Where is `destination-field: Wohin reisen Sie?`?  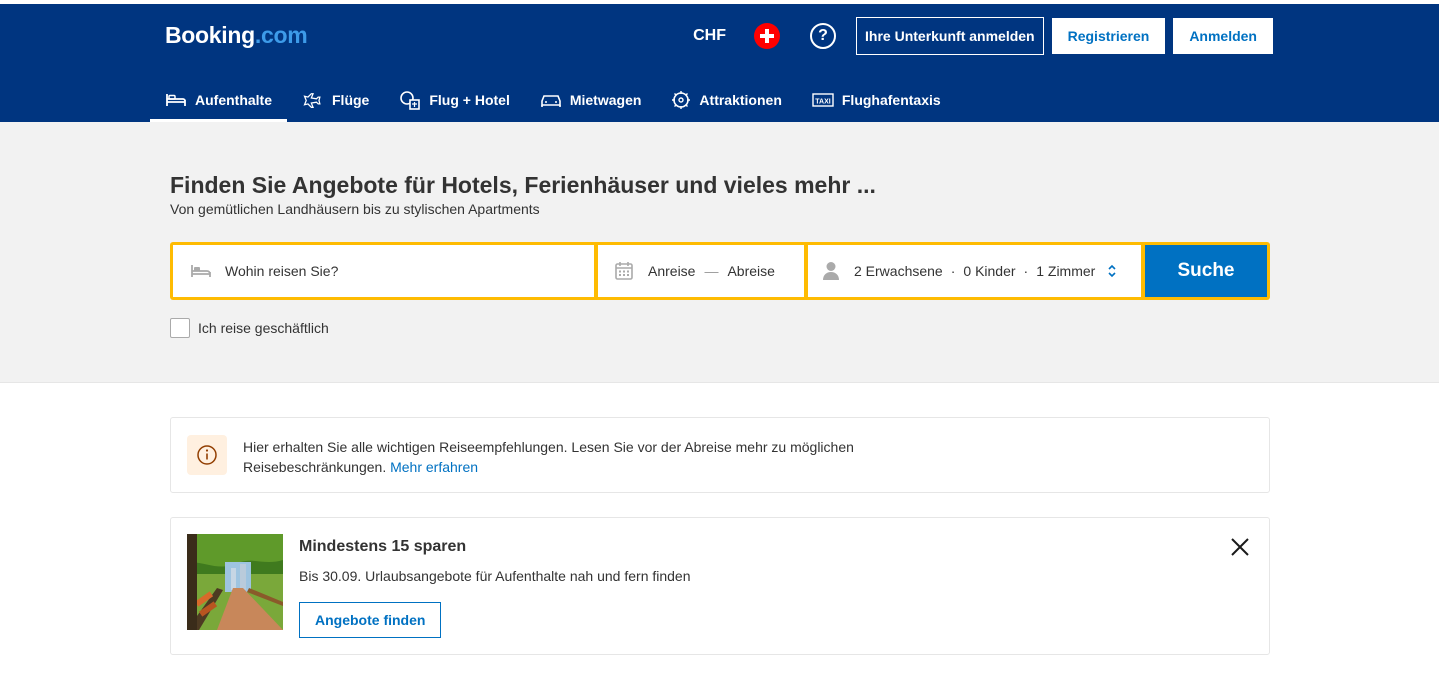 destination-field: Wohin reisen Sie? is located at coordinates (383, 271).